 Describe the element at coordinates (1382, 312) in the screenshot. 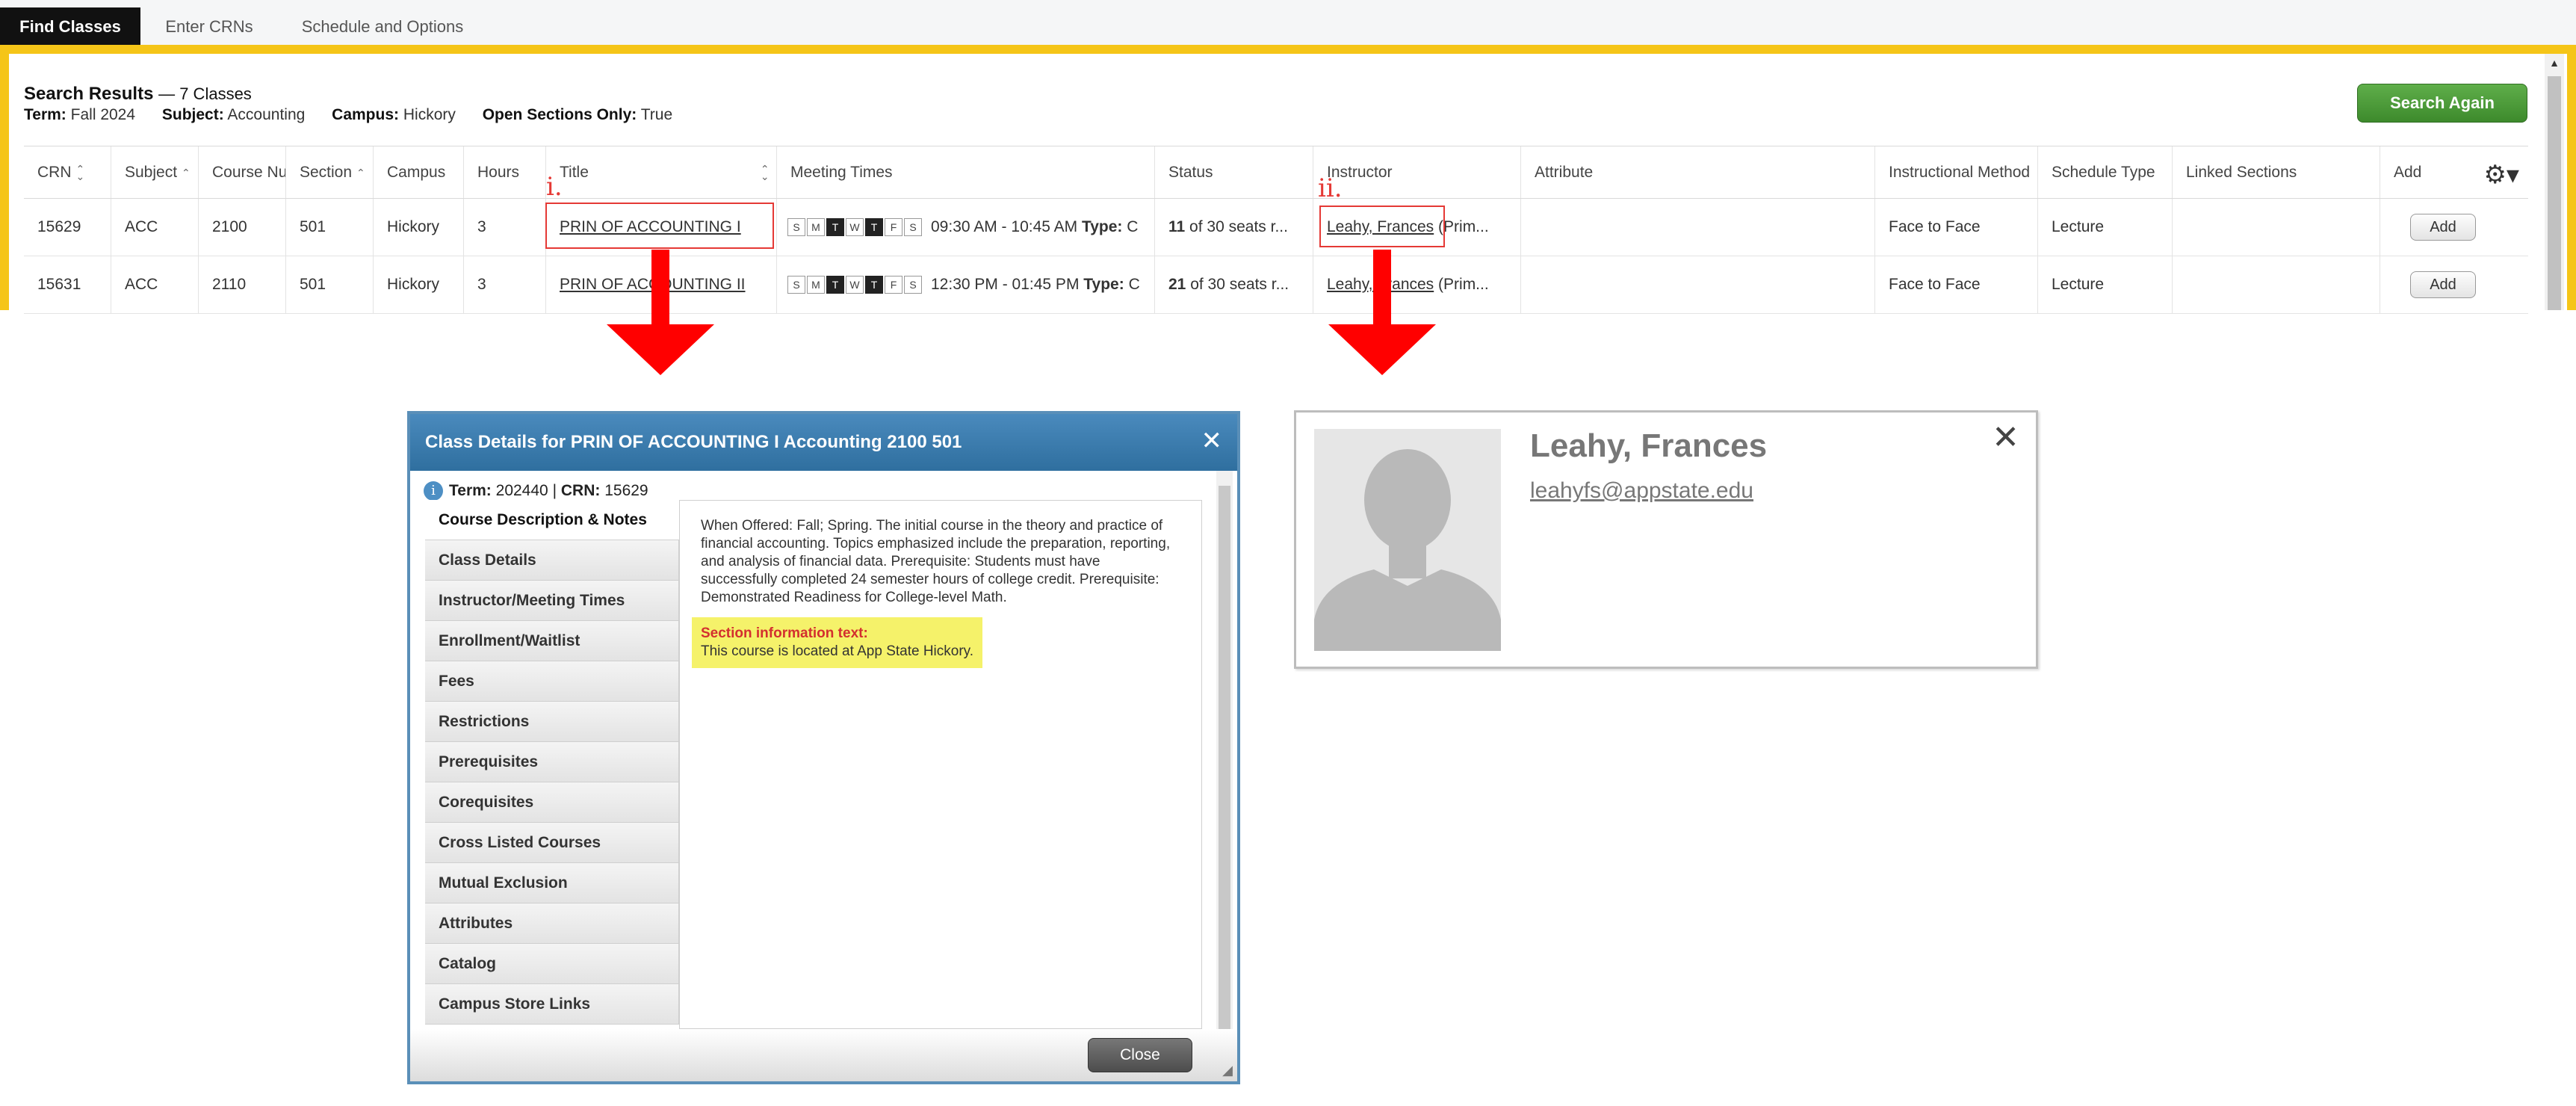

I see `arrow-down-icon` at that location.